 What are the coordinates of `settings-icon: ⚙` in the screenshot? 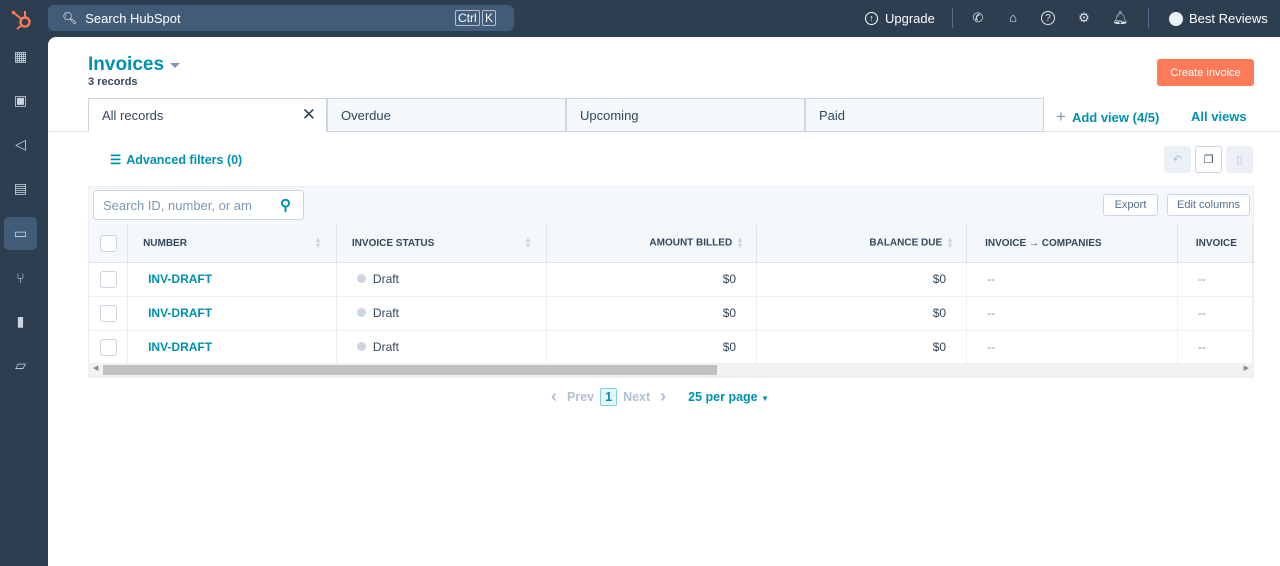 It's located at (1084, 18).